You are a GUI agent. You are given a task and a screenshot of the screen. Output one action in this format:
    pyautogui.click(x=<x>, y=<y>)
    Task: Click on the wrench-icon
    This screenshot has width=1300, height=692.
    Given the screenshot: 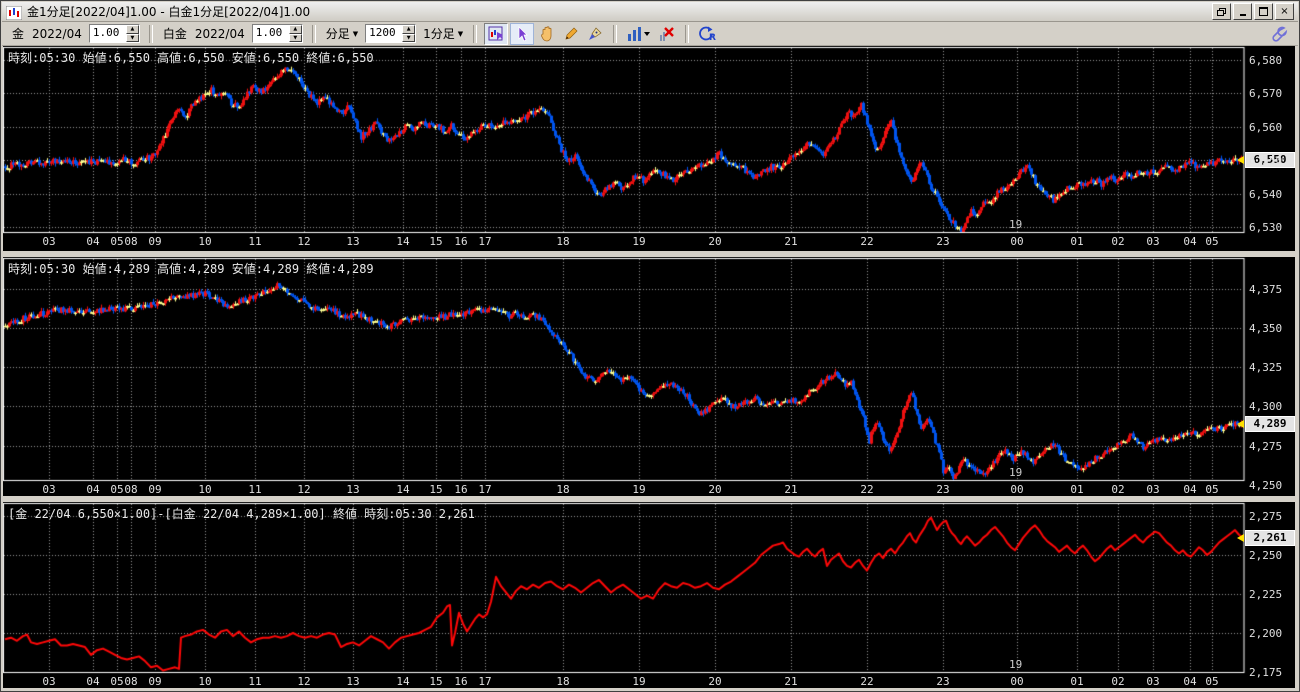 What is the action you would take?
    pyautogui.click(x=1280, y=34)
    